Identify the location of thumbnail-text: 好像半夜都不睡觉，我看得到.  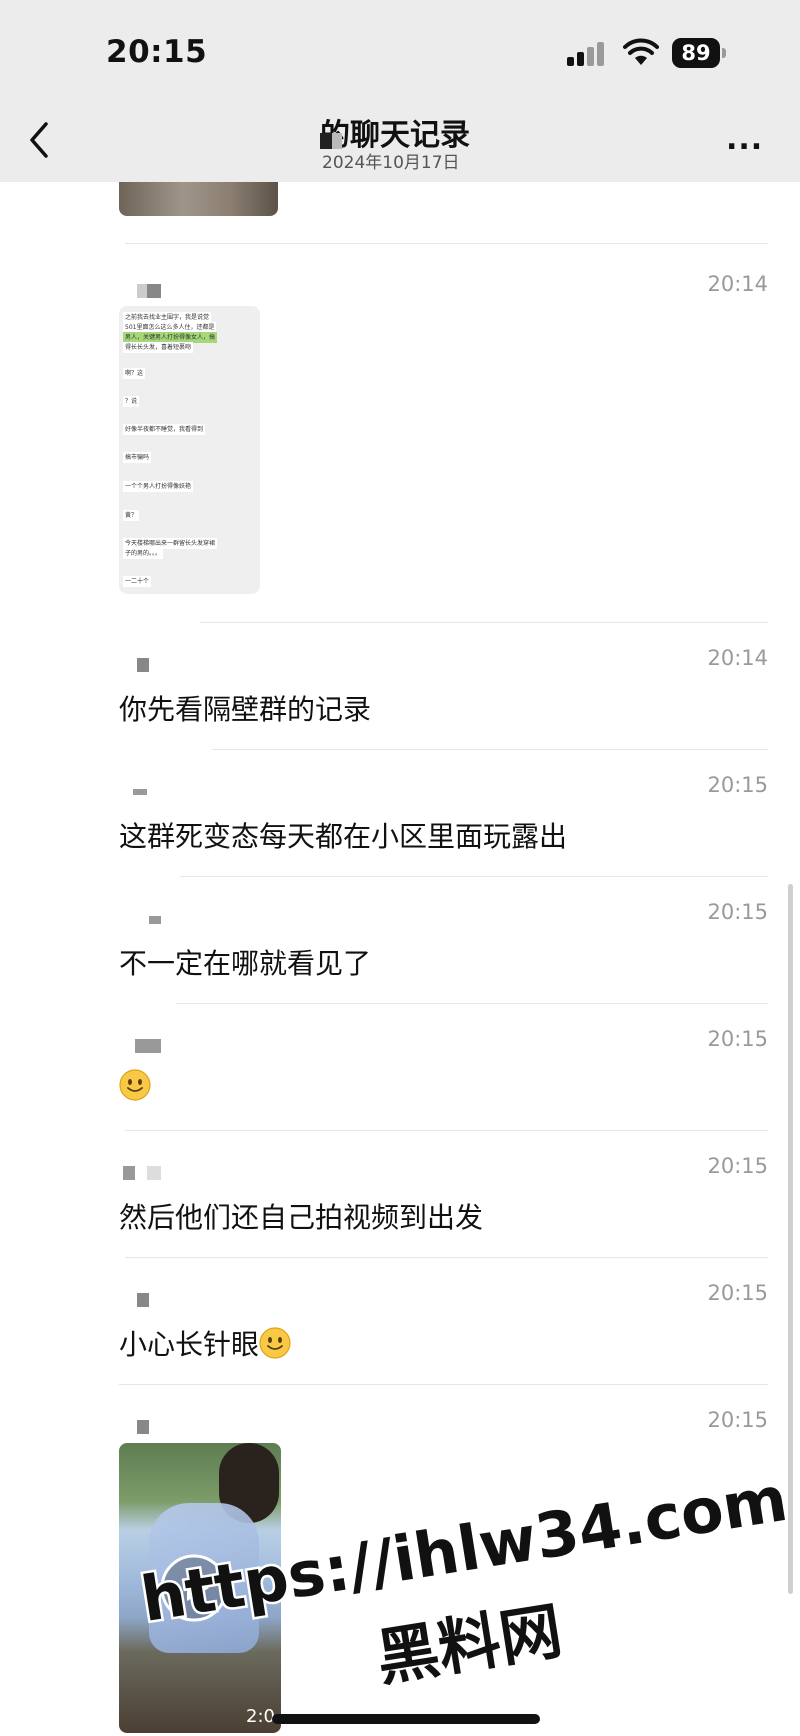
(164, 429).